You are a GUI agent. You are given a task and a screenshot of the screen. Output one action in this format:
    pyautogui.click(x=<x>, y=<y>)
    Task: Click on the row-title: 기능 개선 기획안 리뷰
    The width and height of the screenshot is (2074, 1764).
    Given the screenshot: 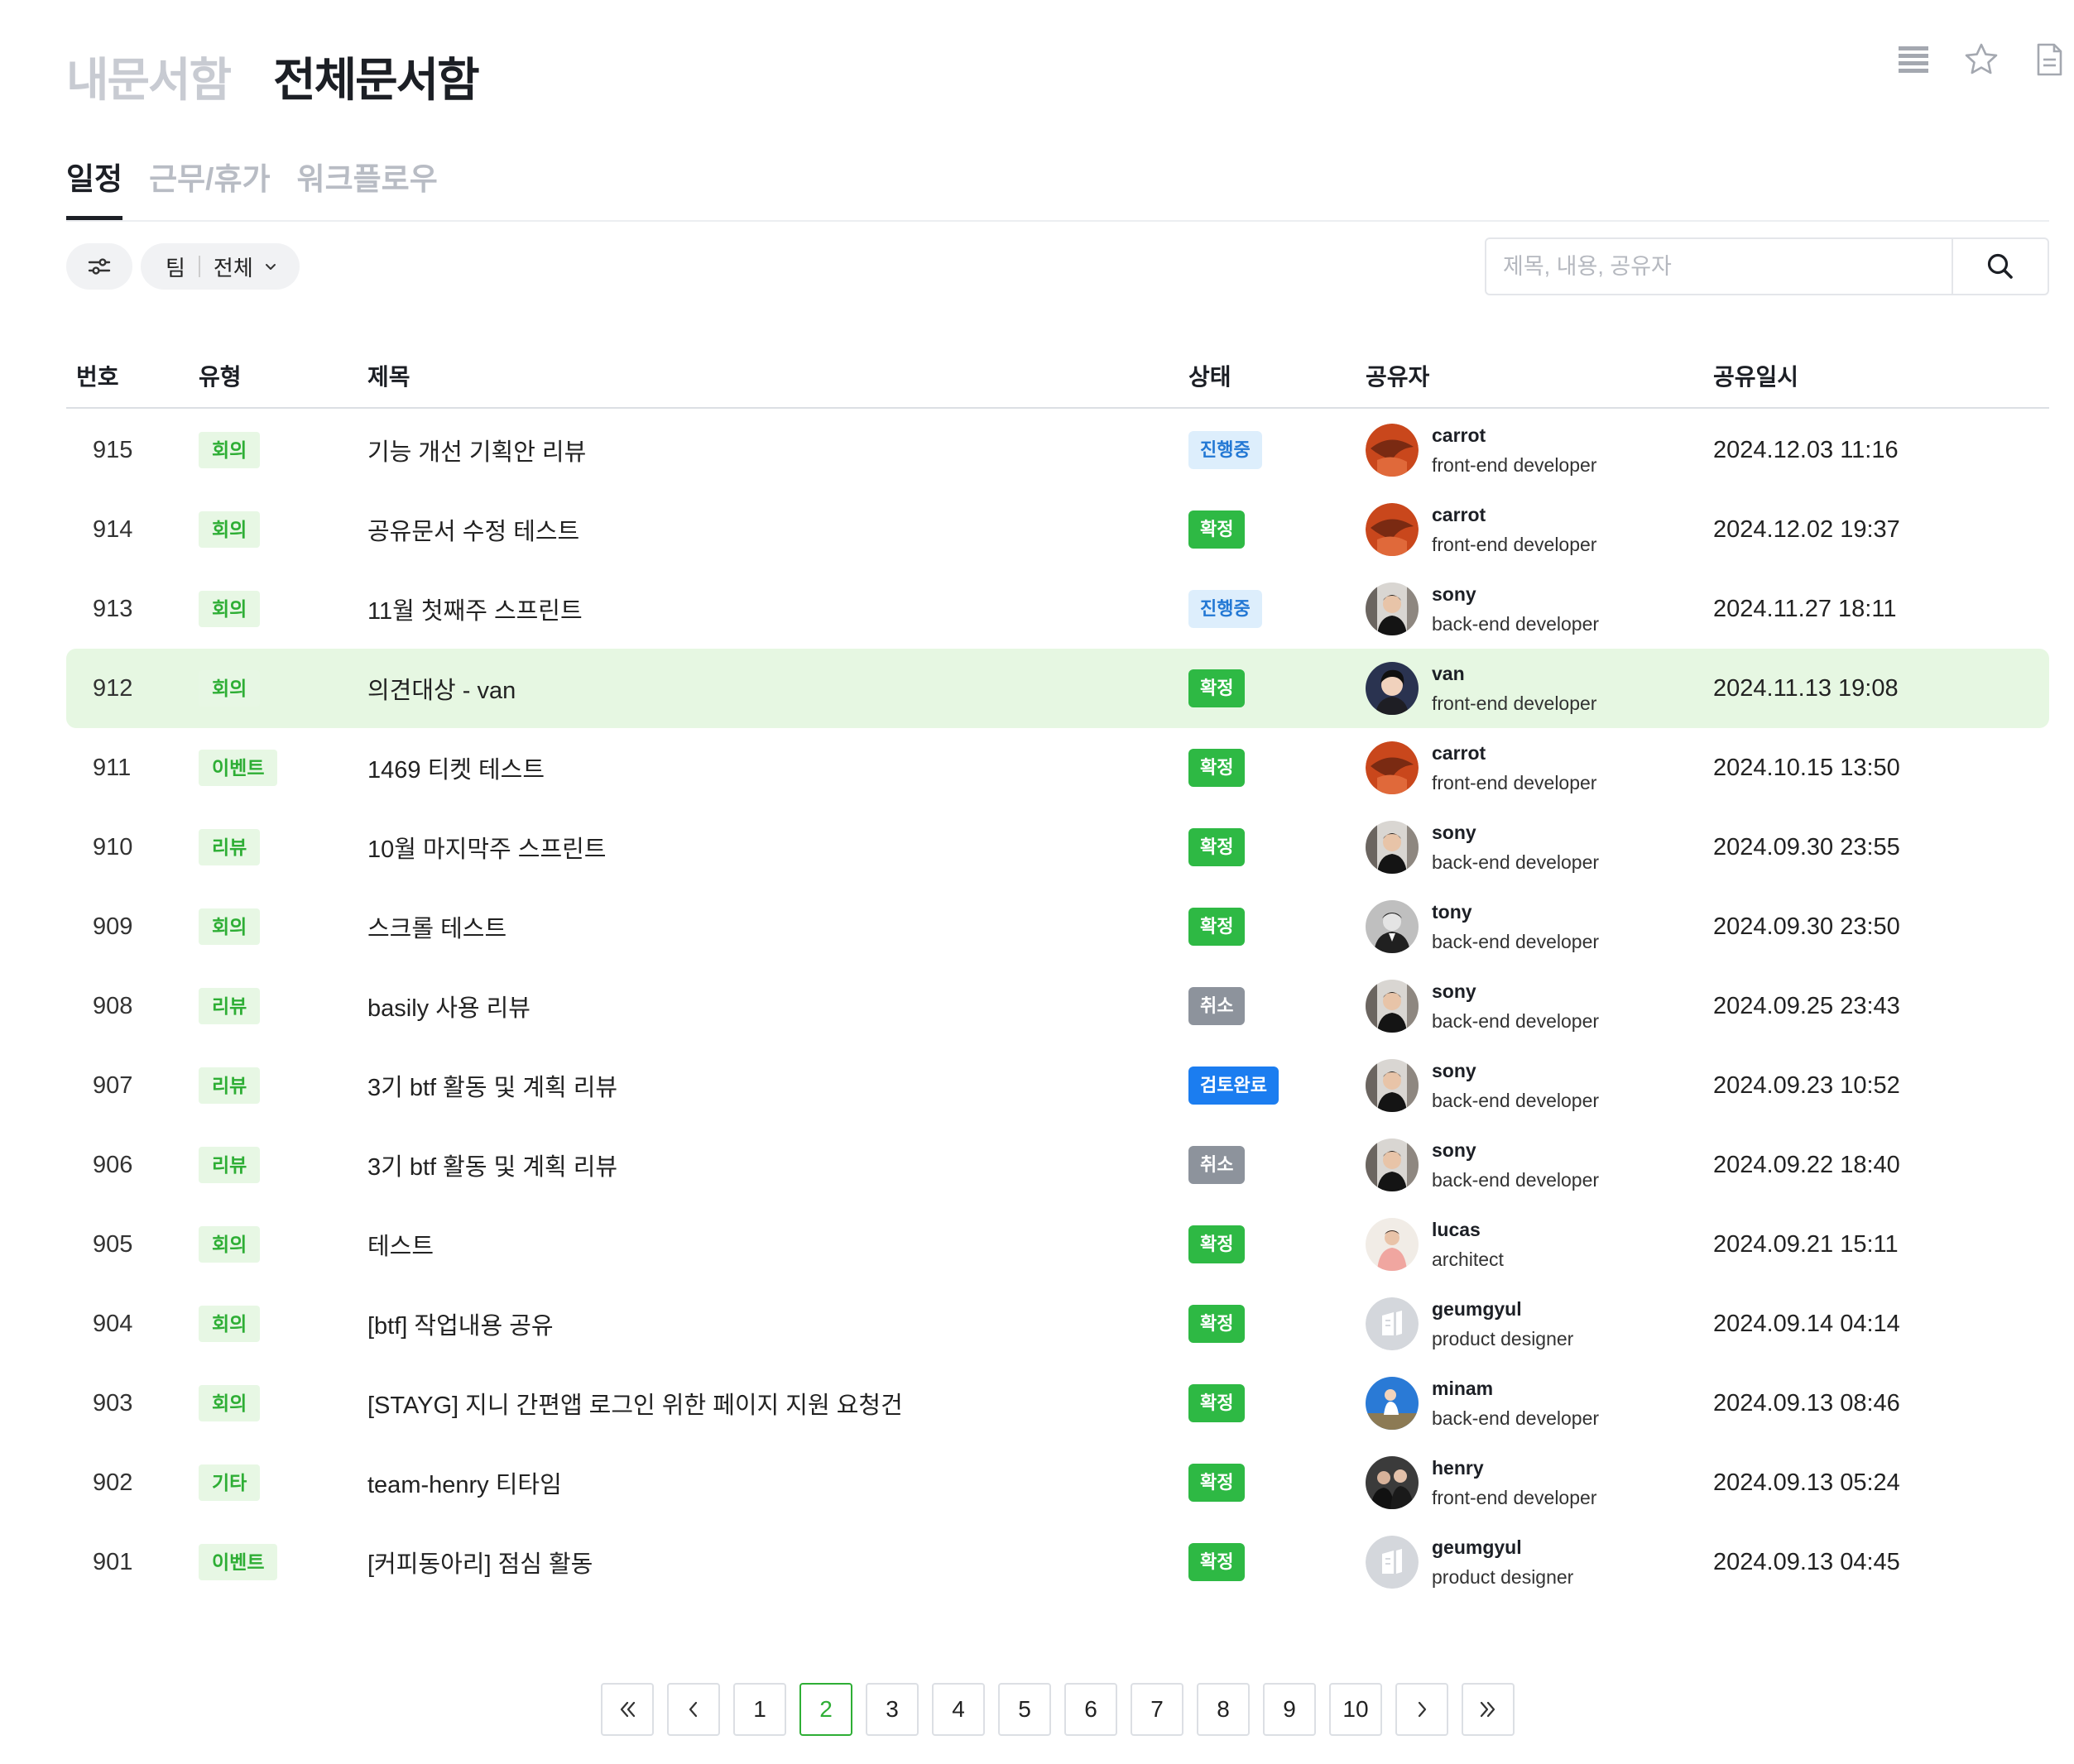 What is the action you would take?
    pyautogui.click(x=477, y=450)
    